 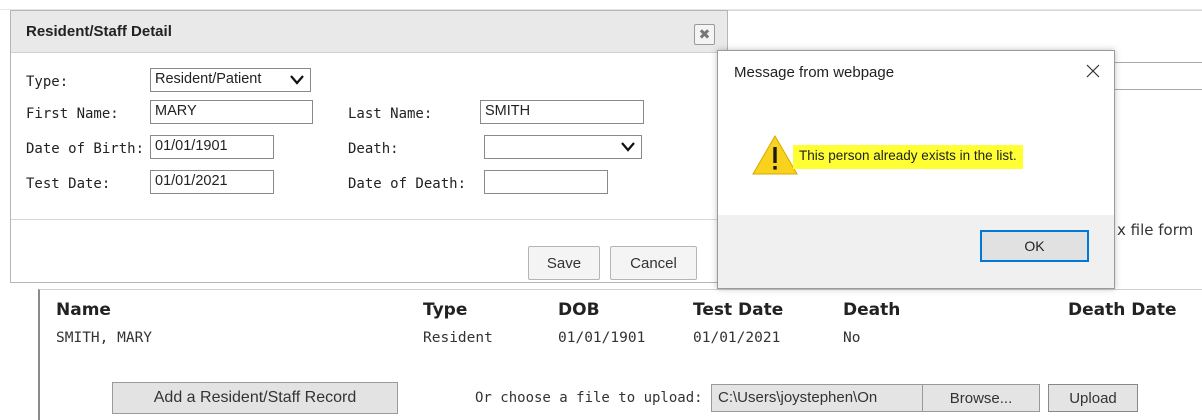 I want to click on test-date-input: 01/01/2021, so click(x=212, y=182).